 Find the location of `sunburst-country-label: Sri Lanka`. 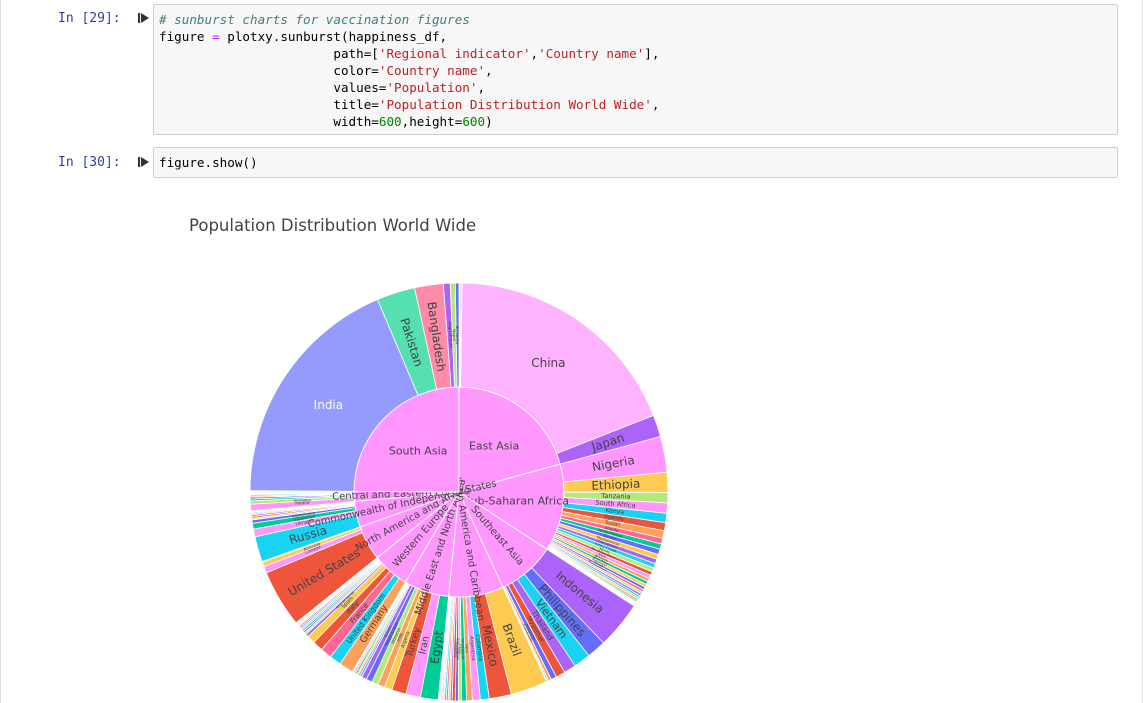

sunburst-country-label: Sri Lanka is located at coordinates (457, 335).